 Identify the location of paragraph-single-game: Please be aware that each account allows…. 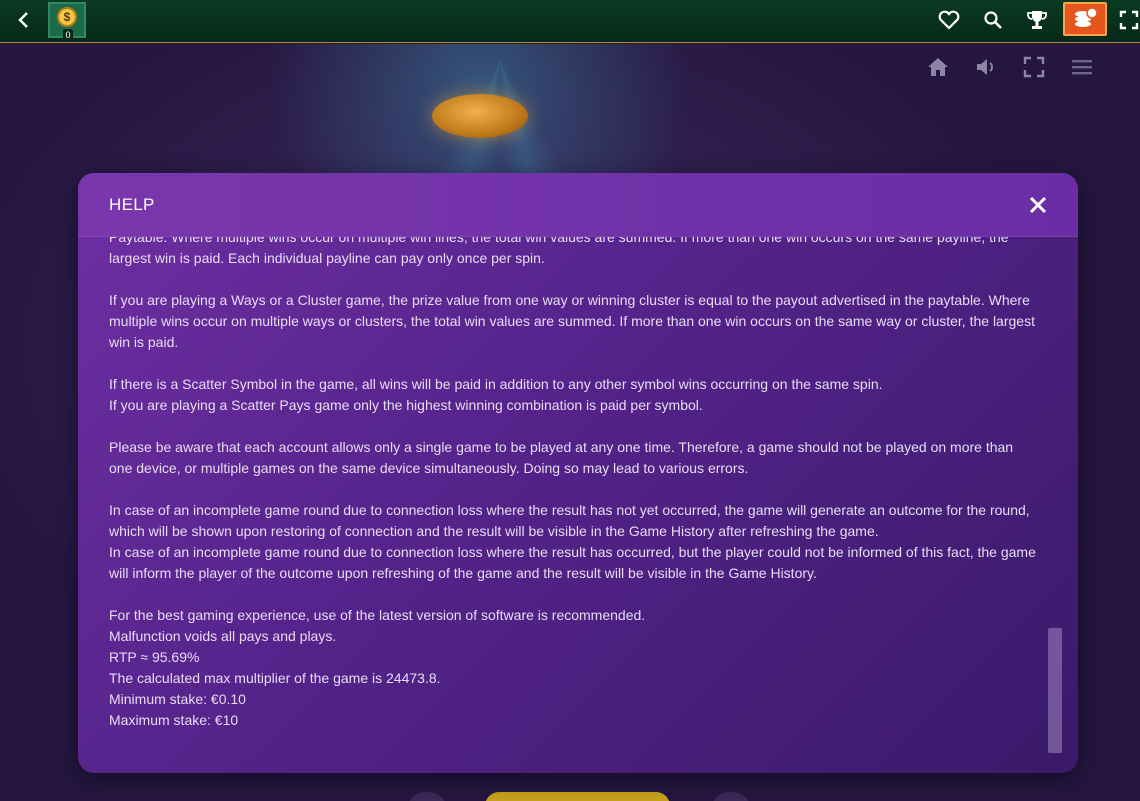
(574, 458).